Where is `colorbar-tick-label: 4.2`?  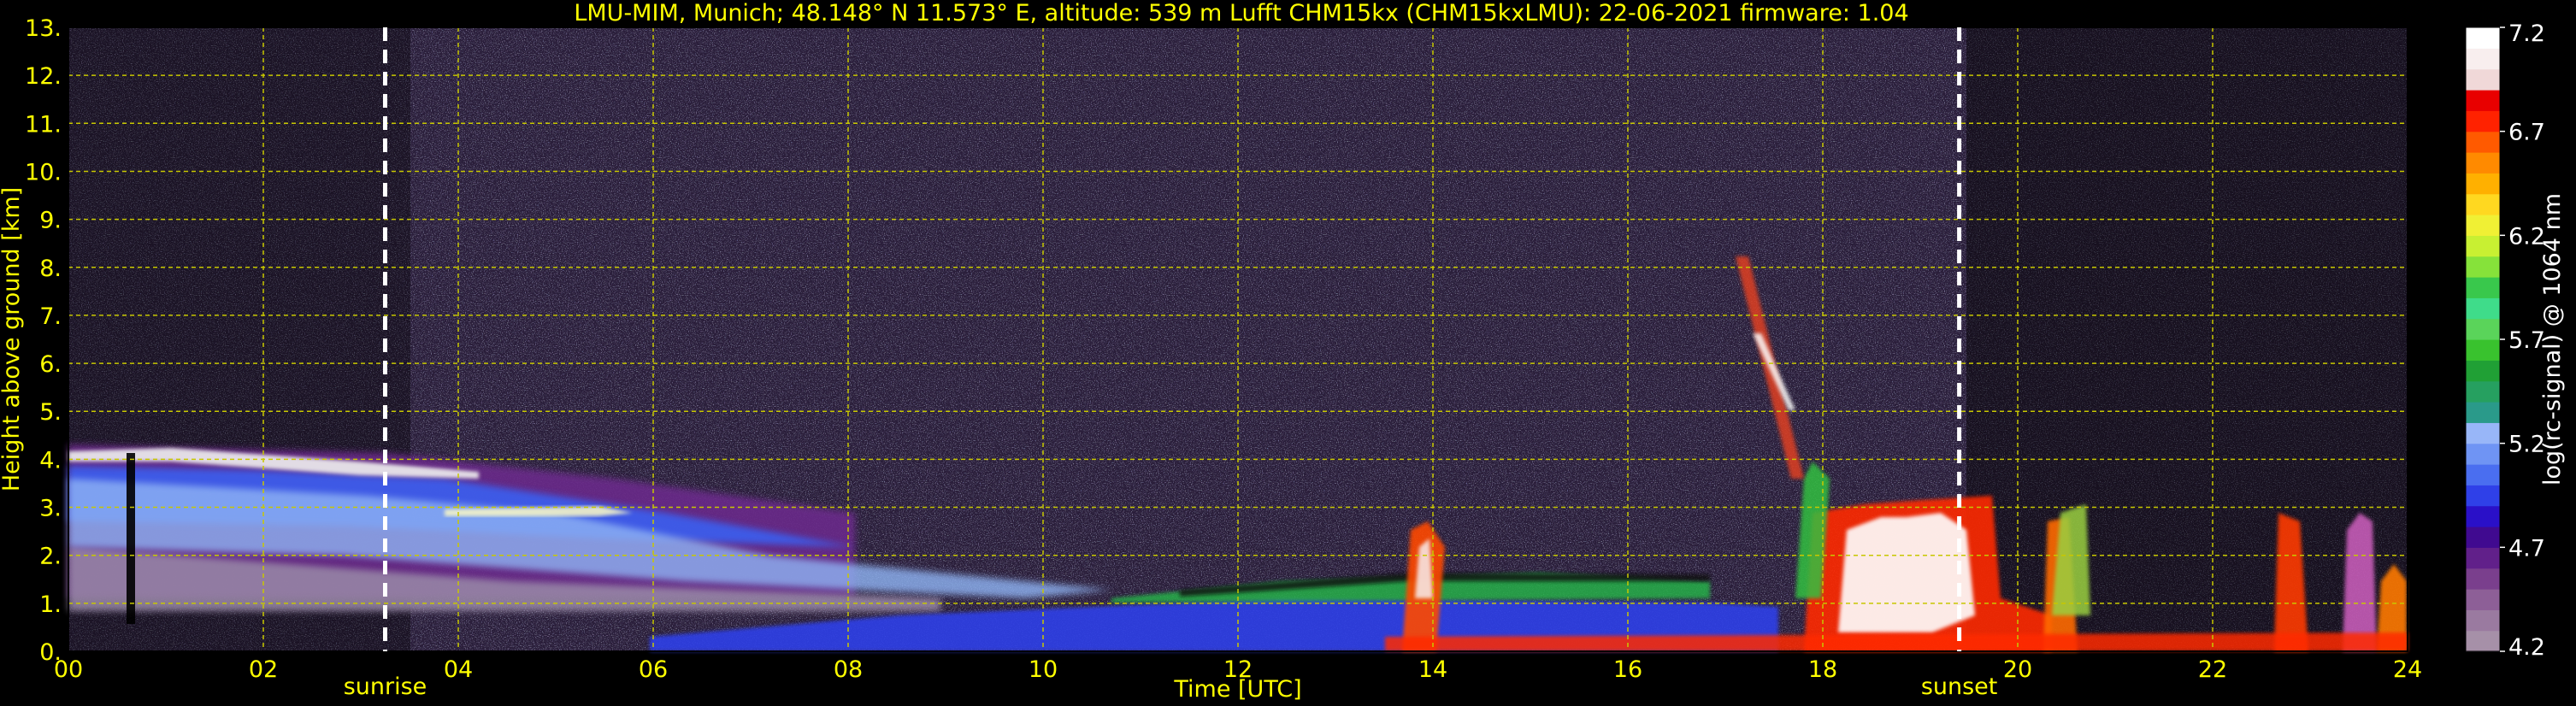 colorbar-tick-label: 4.2 is located at coordinates (2526, 647).